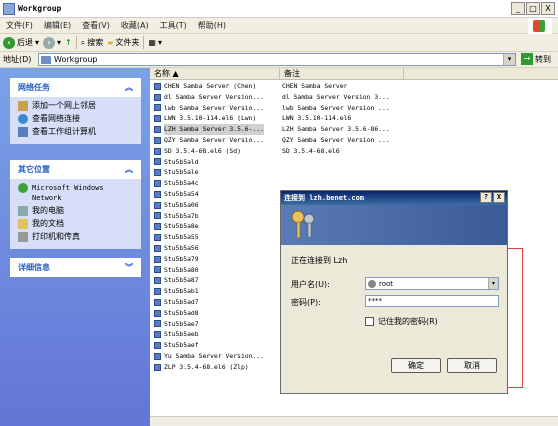 The image size is (558, 426). What do you see at coordinates (75, 169) in the screenshot?
I see `other-places-header: 其它位置 ︽` at bounding box center [75, 169].